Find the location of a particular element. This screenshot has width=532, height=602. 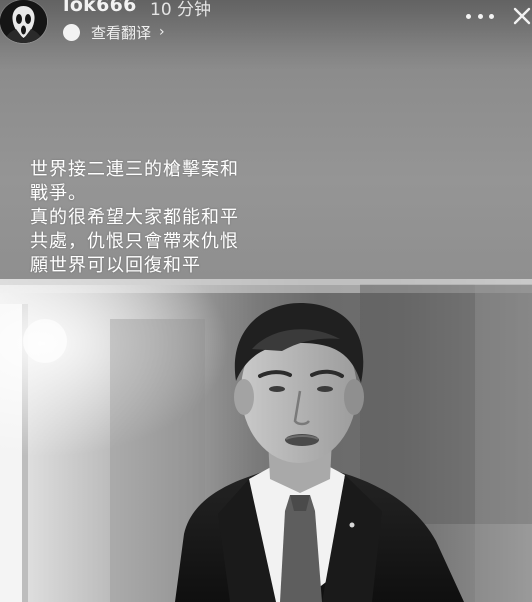

caption-line: 願世界可以回復和平 is located at coordinates (115, 265).